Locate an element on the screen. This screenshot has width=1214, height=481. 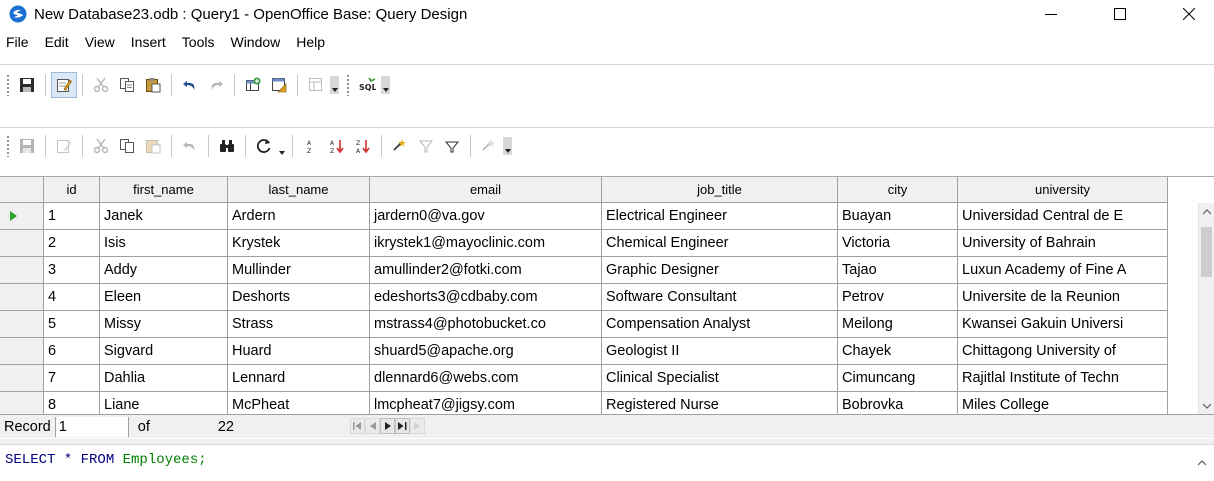
cell-last-name: Strass is located at coordinates (299, 324).